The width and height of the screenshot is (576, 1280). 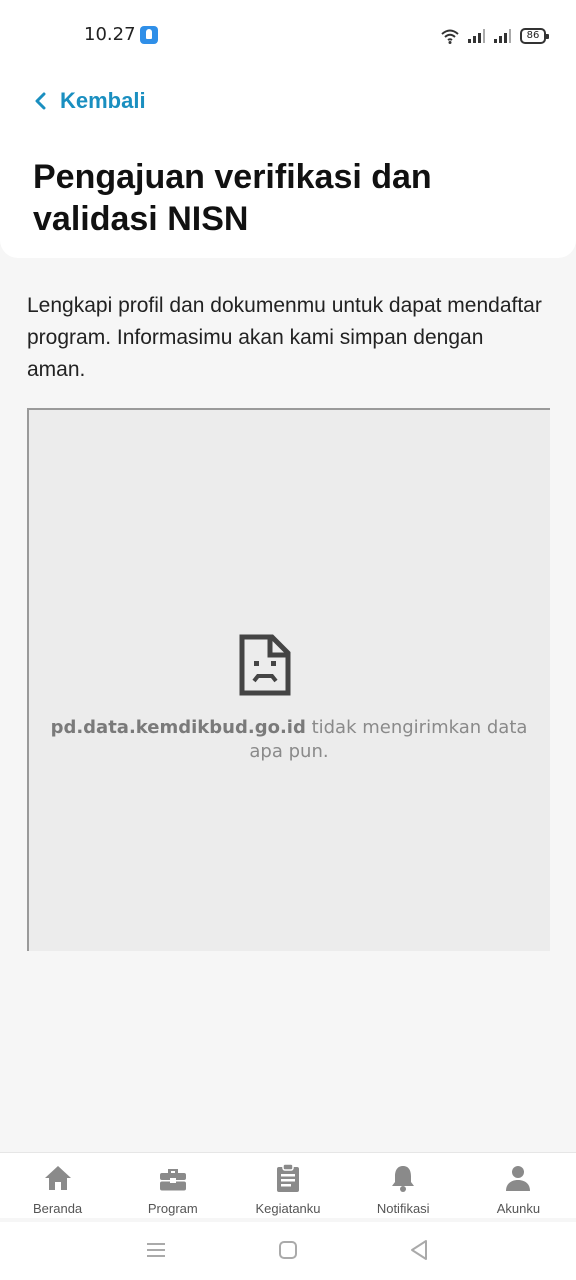 I want to click on status-time: 10.27, so click(x=110, y=34).